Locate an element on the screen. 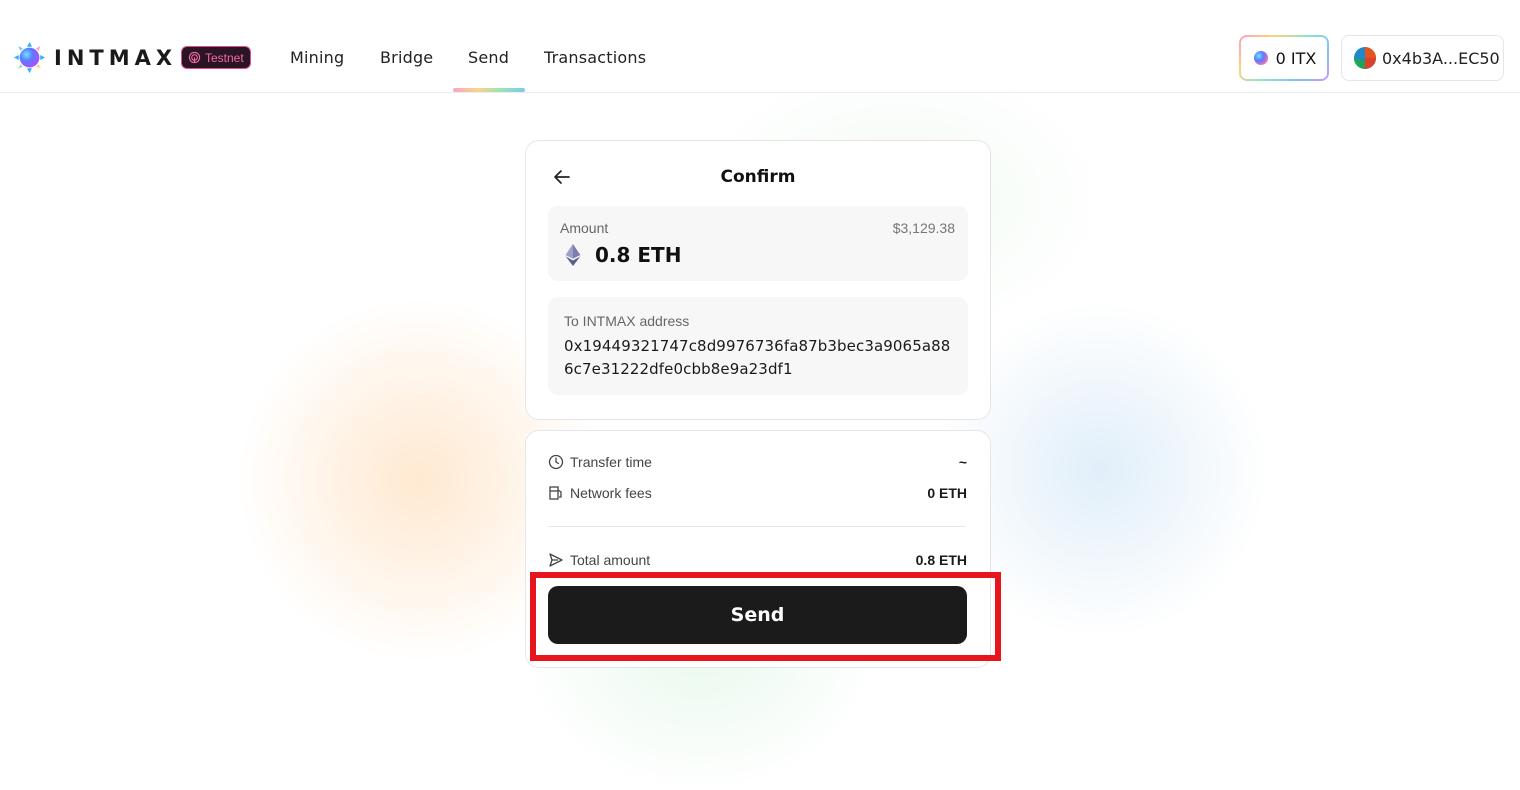  transfer-time-label: Transfer time is located at coordinates (611, 462).